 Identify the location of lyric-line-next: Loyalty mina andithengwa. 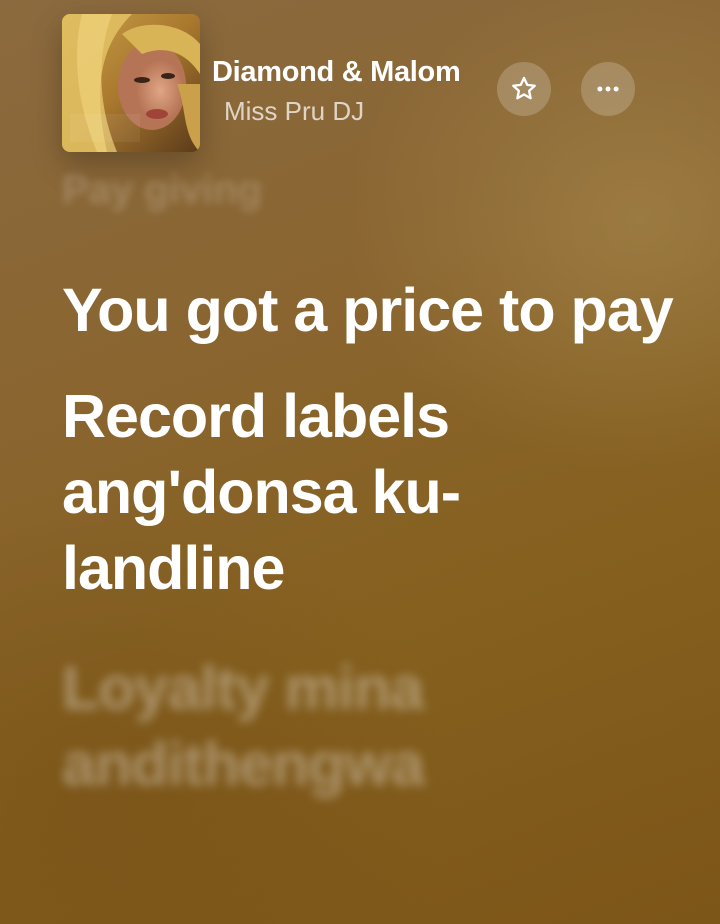
(372, 726).